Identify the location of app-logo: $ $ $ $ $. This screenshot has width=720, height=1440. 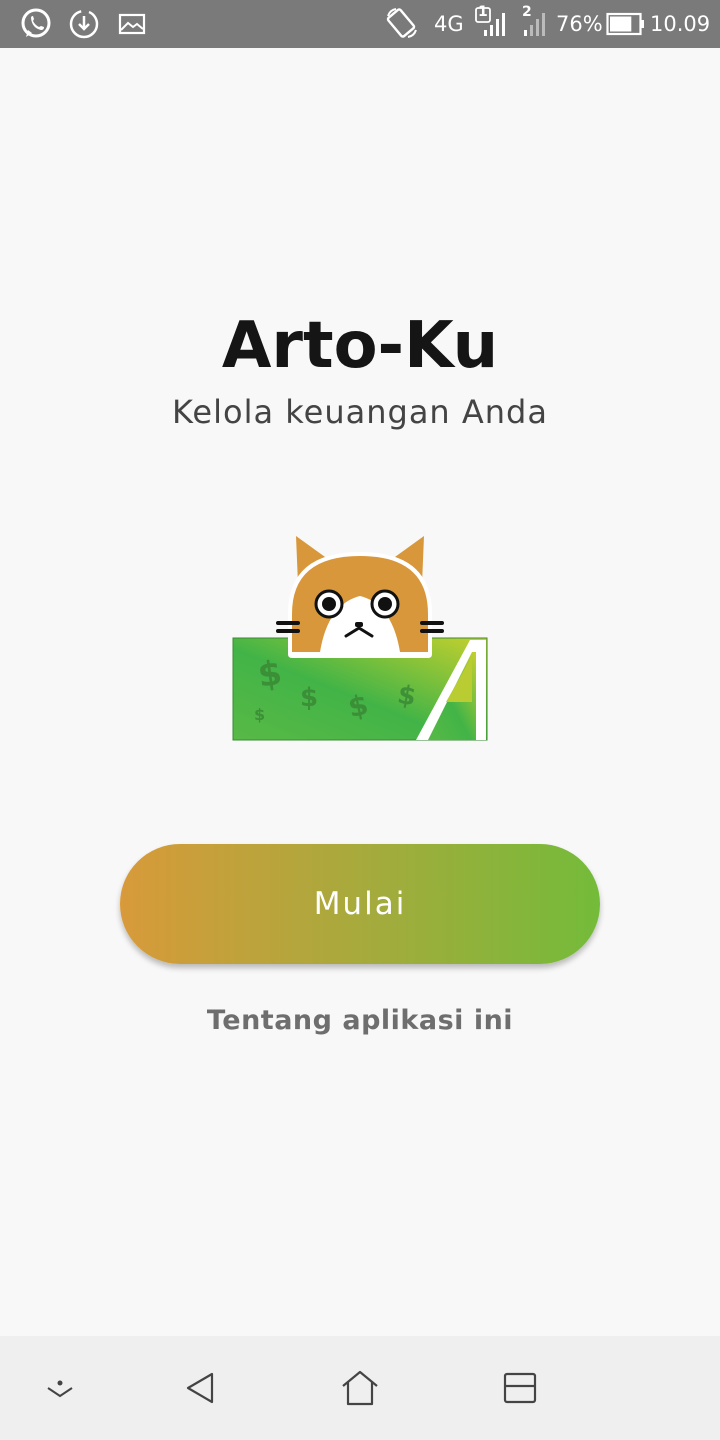
(360, 638).